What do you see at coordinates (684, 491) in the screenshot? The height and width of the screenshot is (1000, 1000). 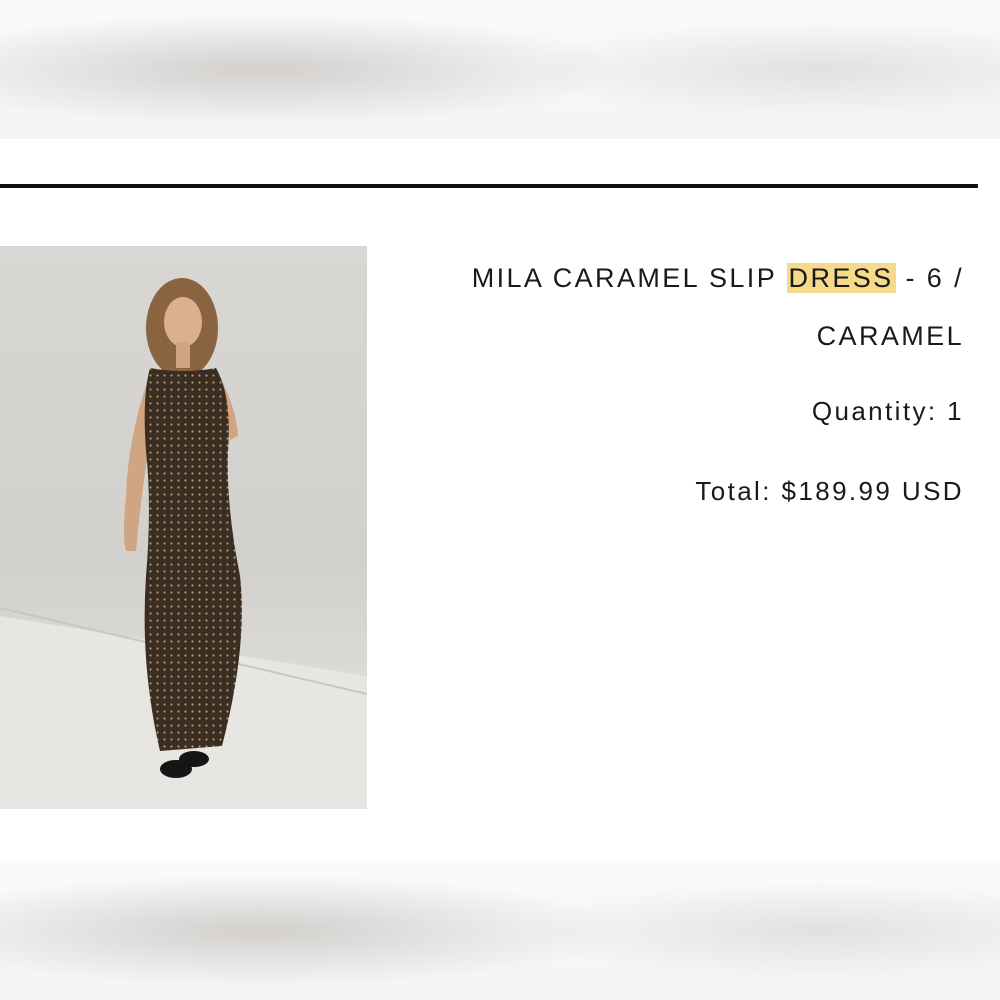 I see `total-row: Total: $189.99 USD` at bounding box center [684, 491].